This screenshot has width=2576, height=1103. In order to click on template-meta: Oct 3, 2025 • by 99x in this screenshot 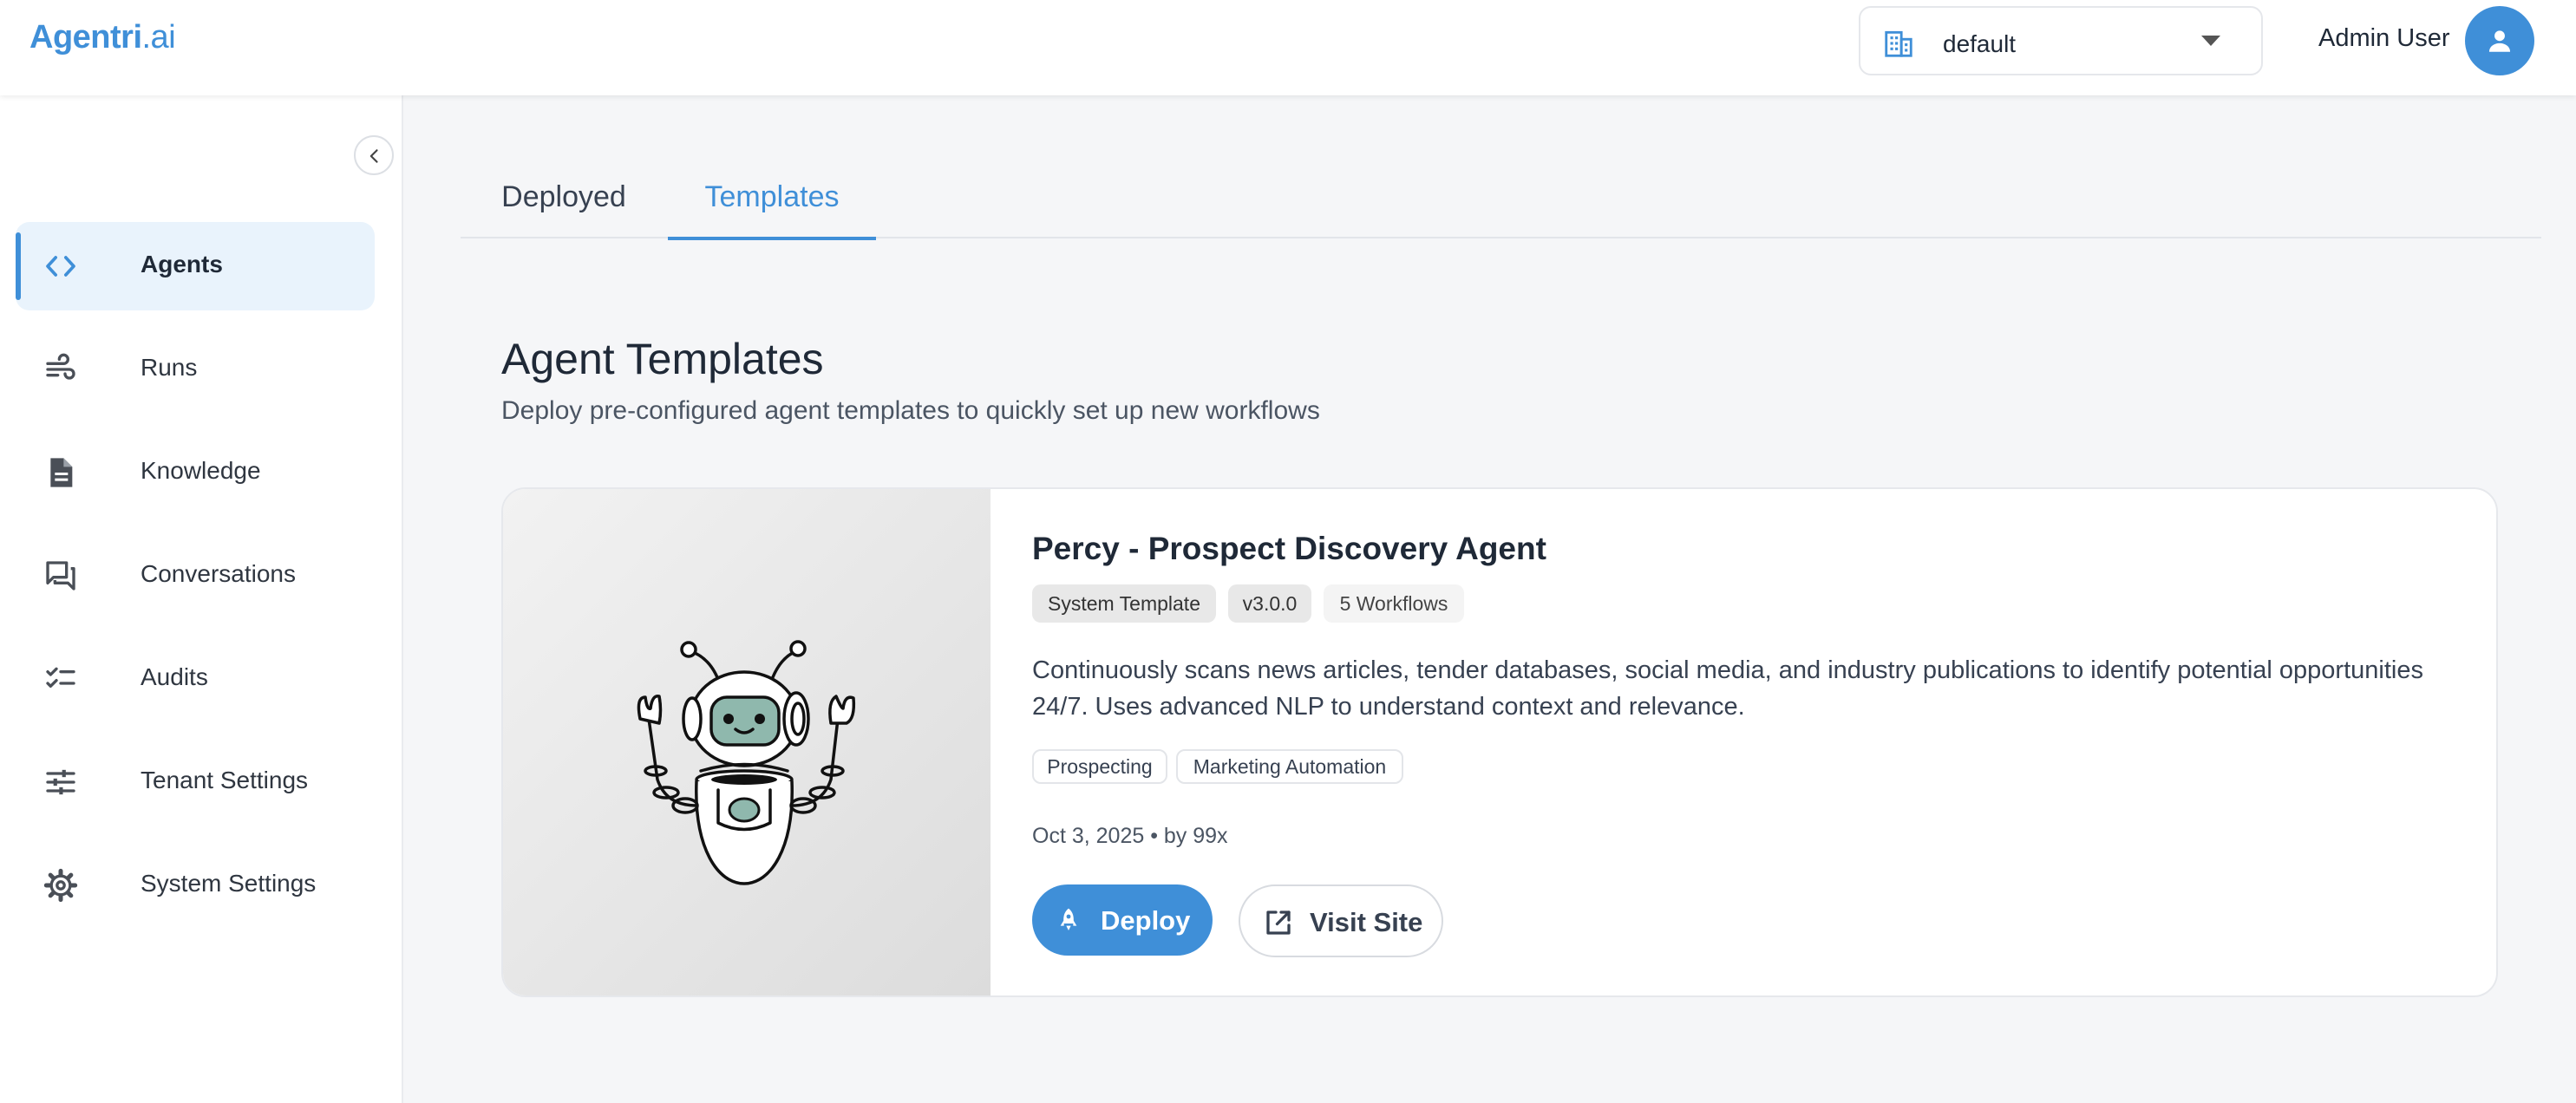, I will do `click(1130, 836)`.